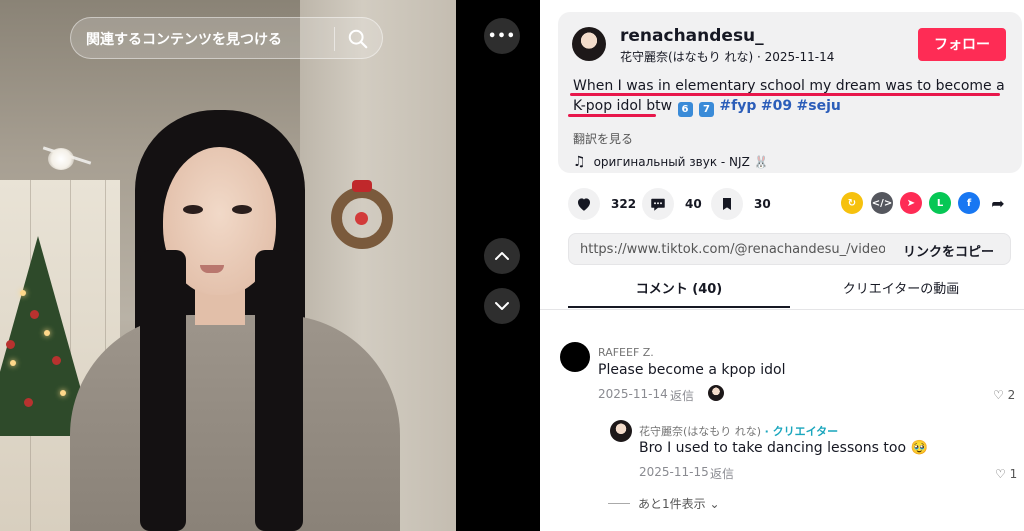 Image resolution: width=1024 pixels, height=531 pixels. What do you see at coordinates (624, 204) in the screenshot?
I see `like-count: 322` at bounding box center [624, 204].